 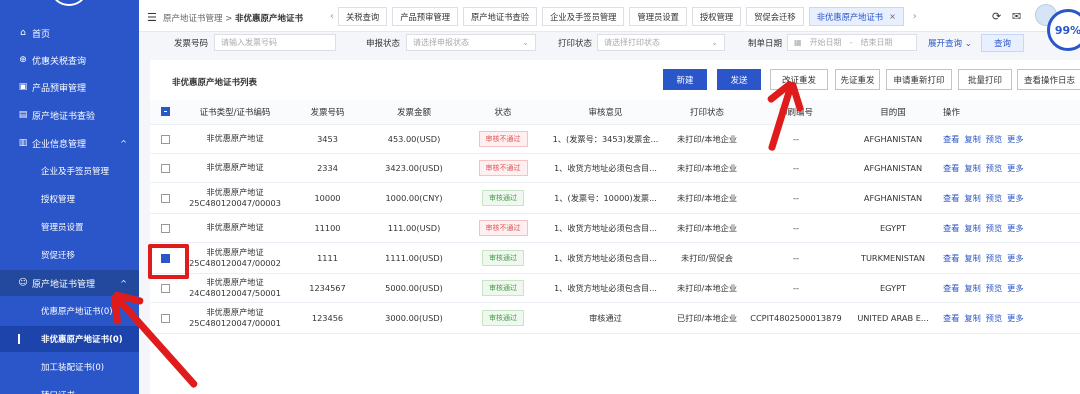 I want to click on tab-label: 原产地证书查验, so click(x=500, y=16).